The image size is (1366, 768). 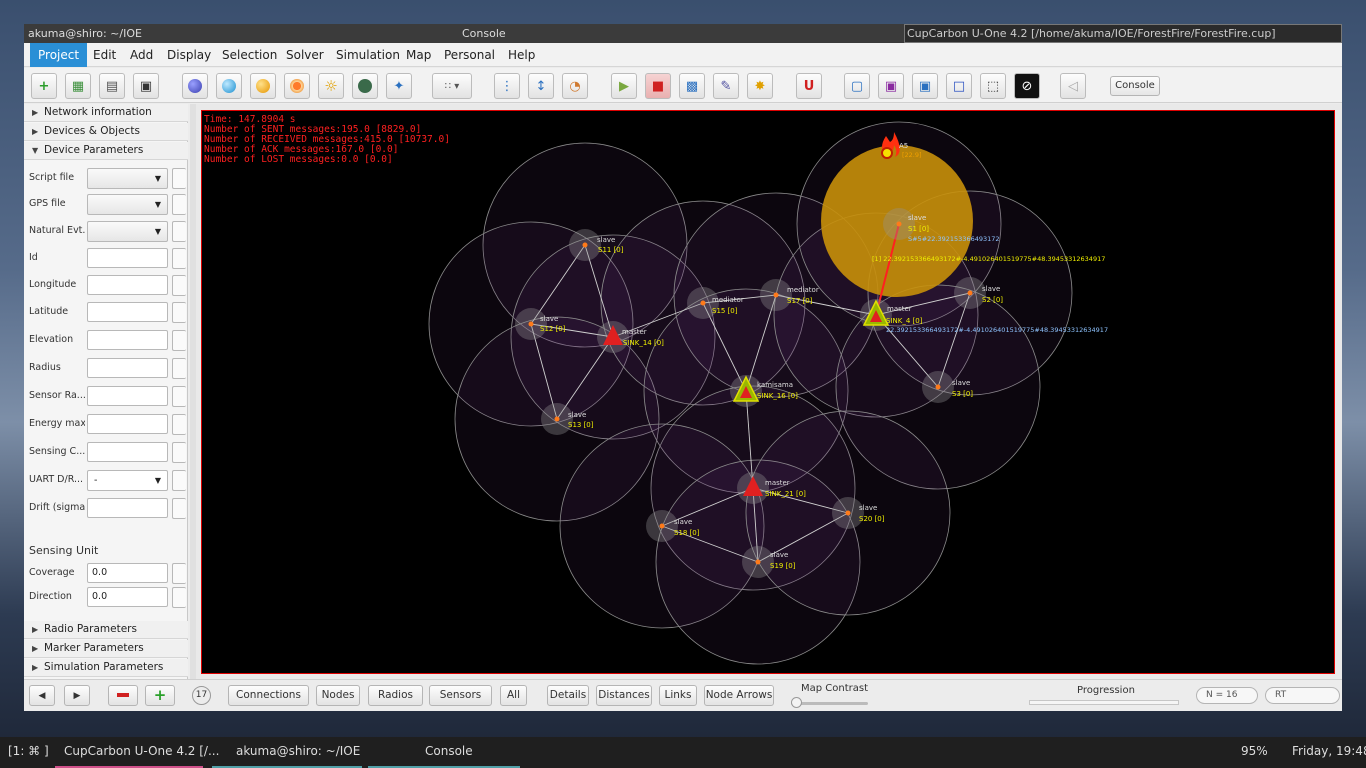 I want to click on section-marker-parameters: ▶ Marker Parameters, so click(x=106, y=649).